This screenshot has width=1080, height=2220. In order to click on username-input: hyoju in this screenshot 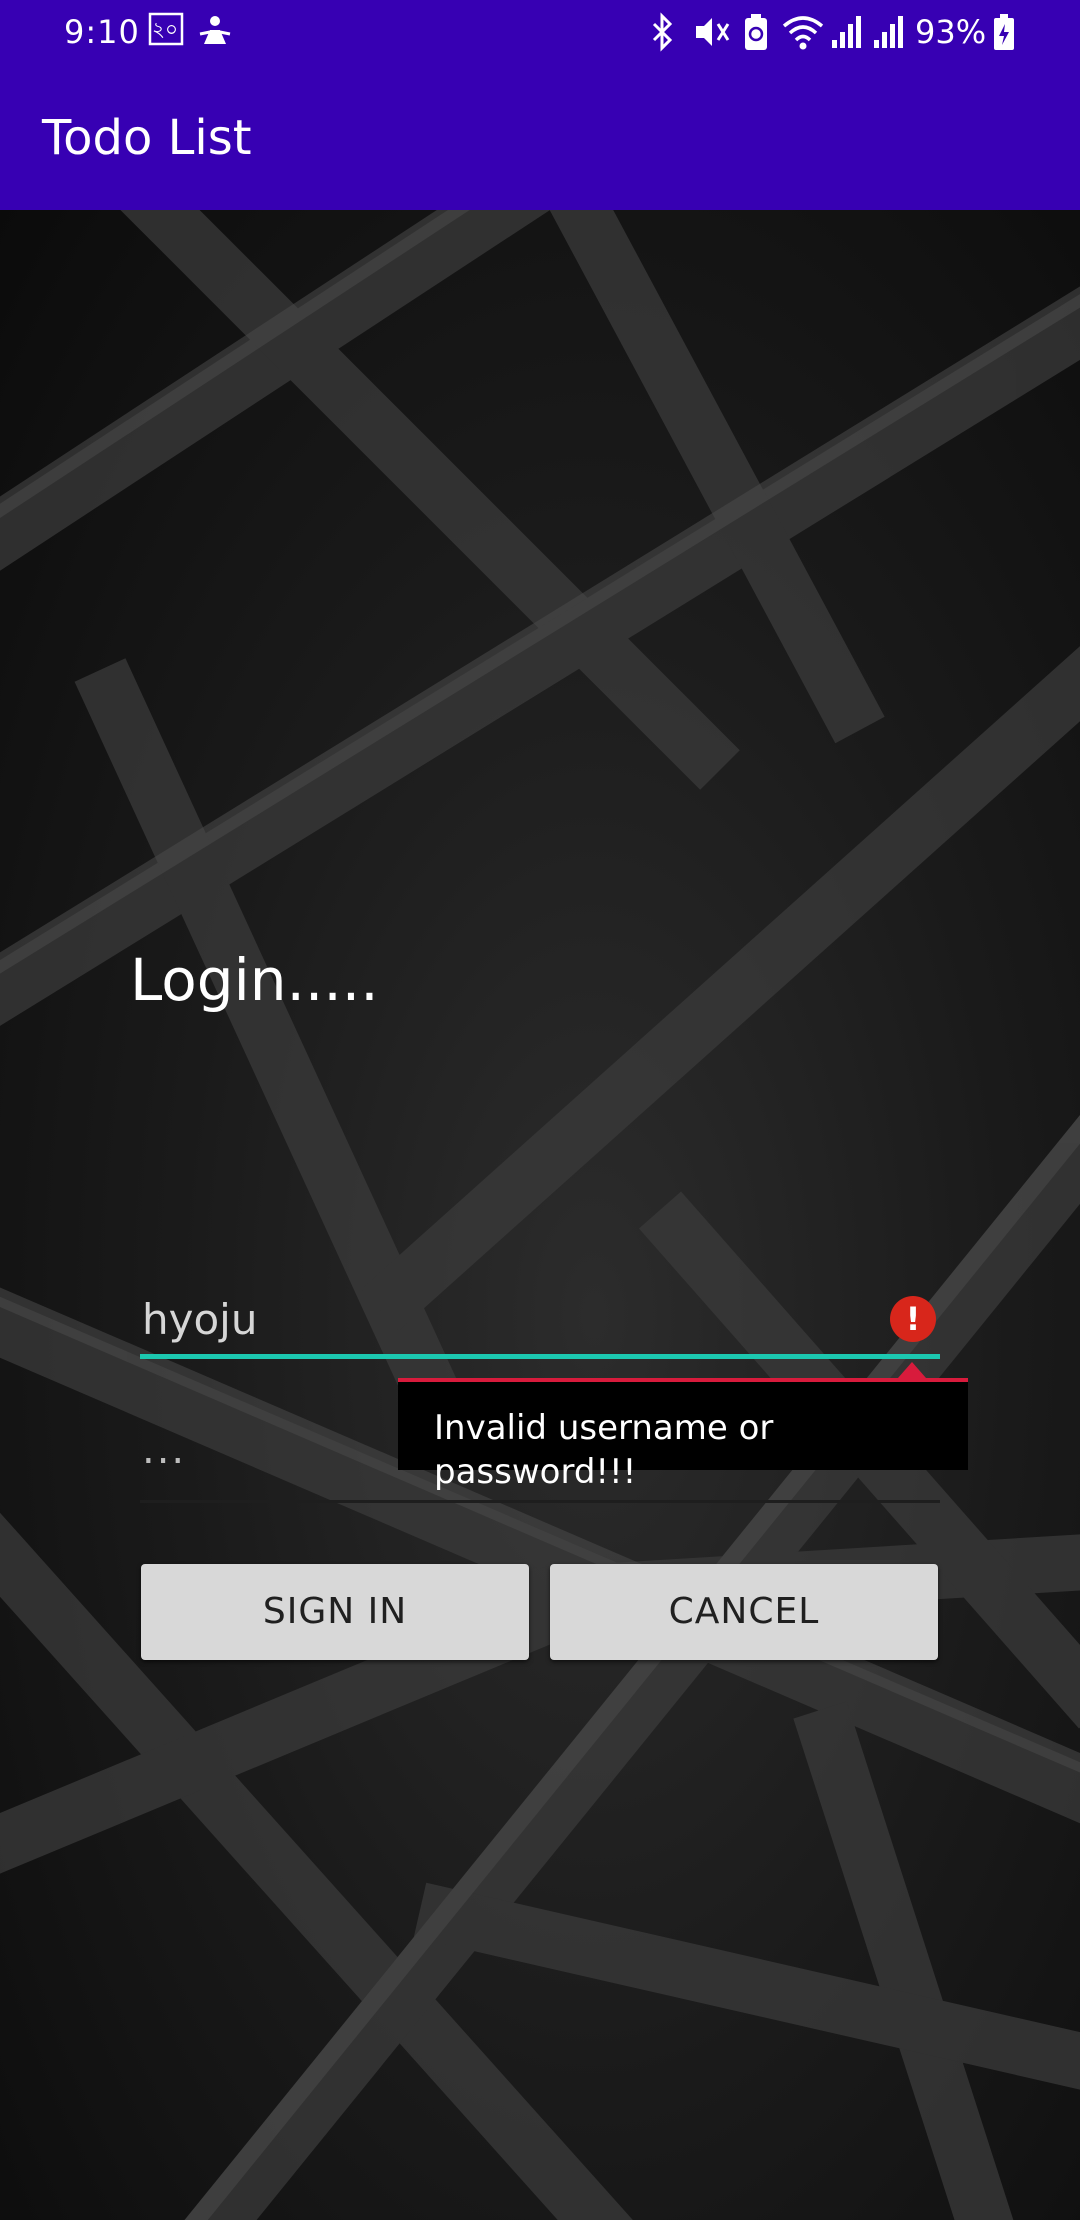, I will do `click(199, 1320)`.